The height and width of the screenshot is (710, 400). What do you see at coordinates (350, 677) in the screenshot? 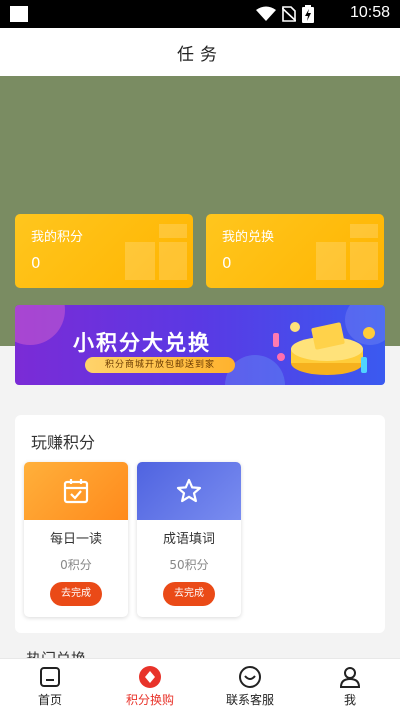
I see `user-icon` at bounding box center [350, 677].